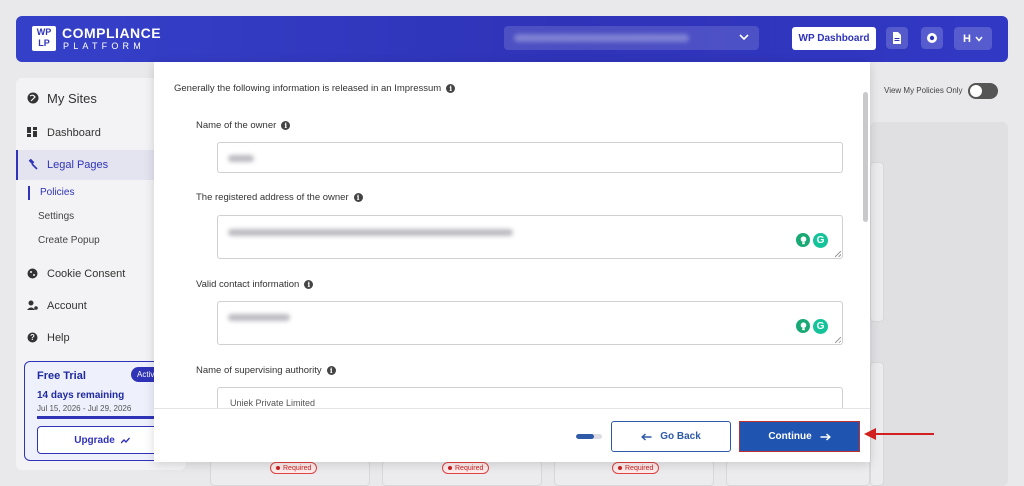  I want to click on trial-dates: Jul 15, 2026 - Jul 29, 2026, so click(84, 408).